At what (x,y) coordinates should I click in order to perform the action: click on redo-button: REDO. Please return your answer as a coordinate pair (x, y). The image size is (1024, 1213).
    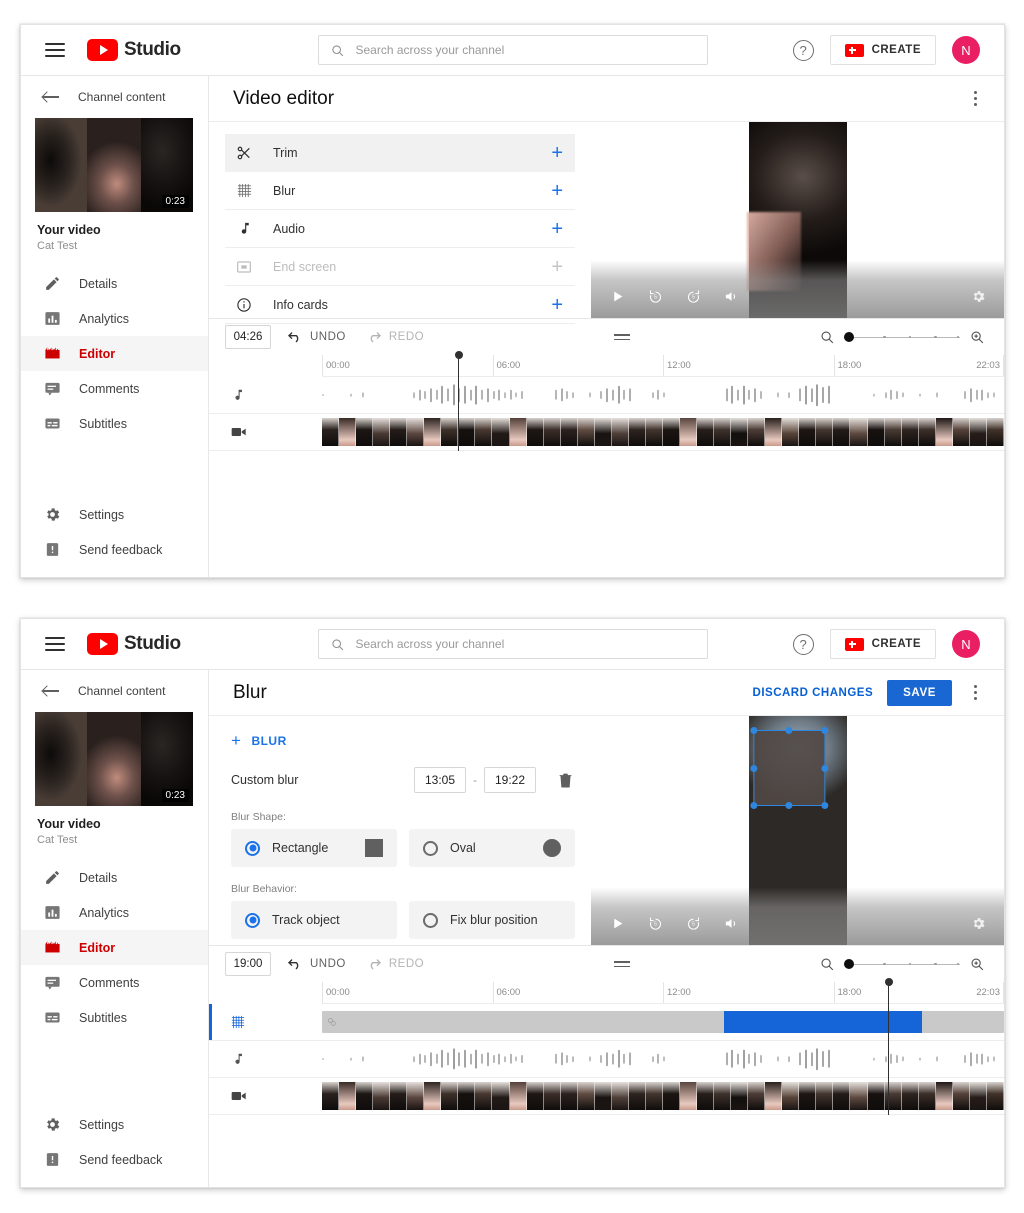
    Looking at the image, I should click on (395, 337).